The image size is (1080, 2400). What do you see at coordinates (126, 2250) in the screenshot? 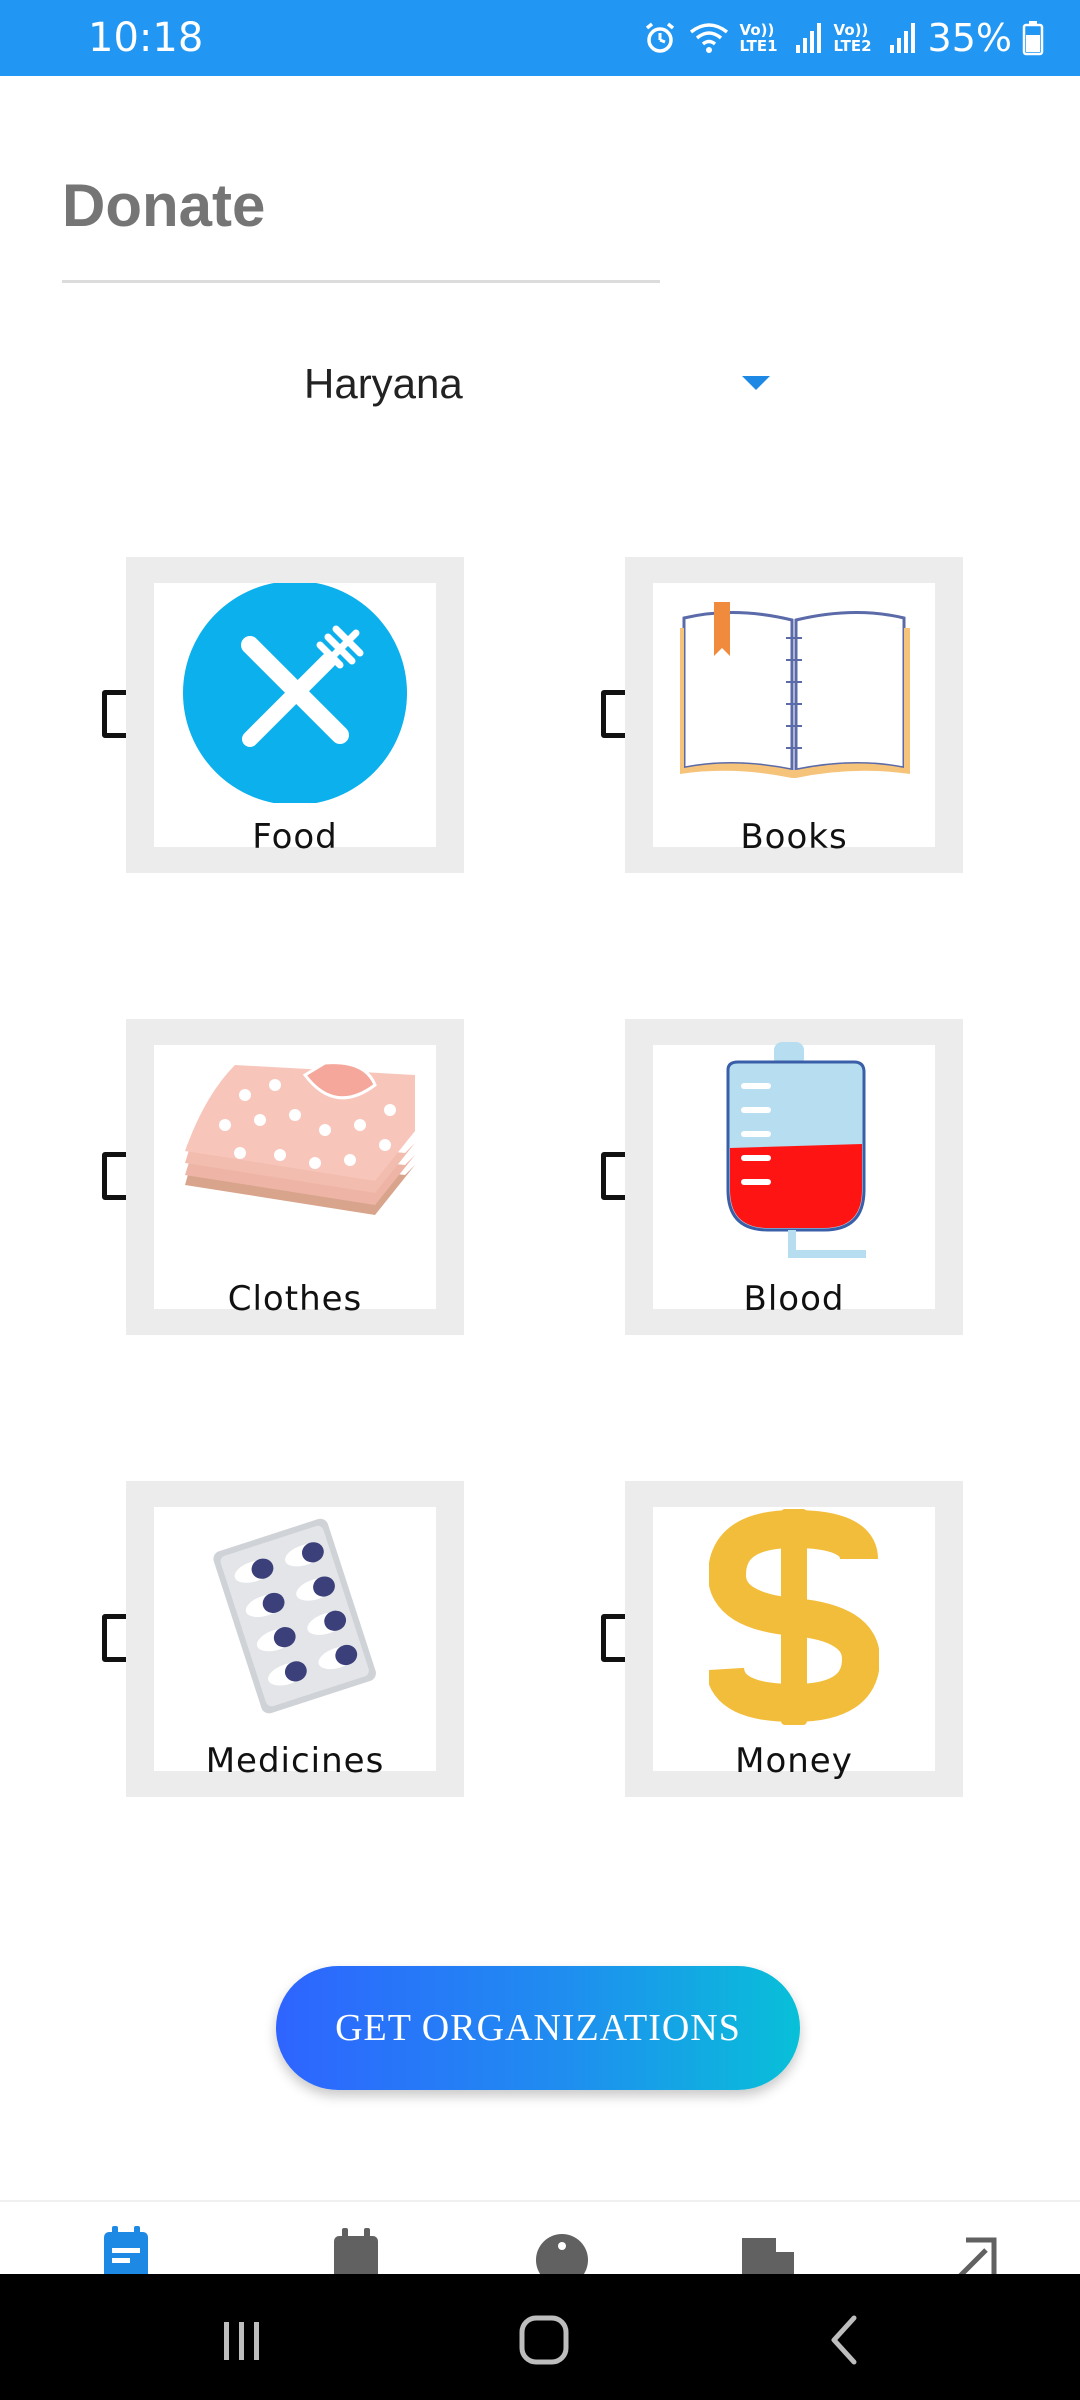
I see `donate-tab-icon` at bounding box center [126, 2250].